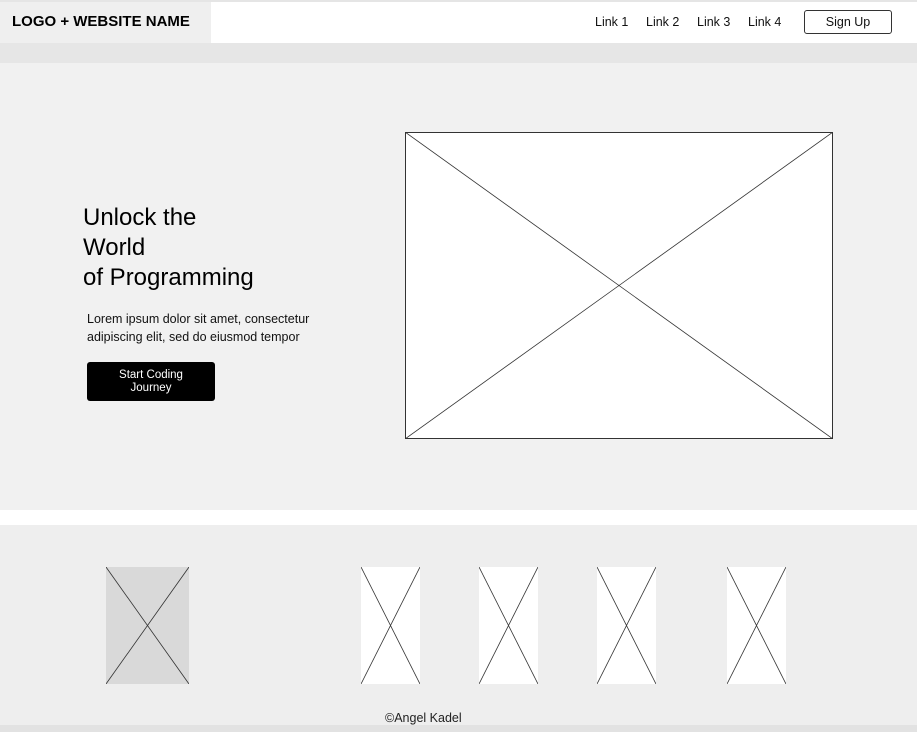 Image resolution: width=917 pixels, height=732 pixels. Describe the element at coordinates (764, 22) in the screenshot. I see `nav-link-4: Link 4` at that location.